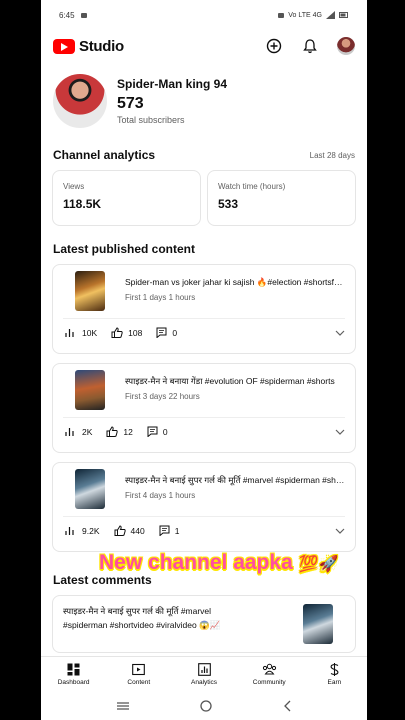  Describe the element at coordinates (130, 103) in the screenshot. I see `subscriber-count: 573` at that location.